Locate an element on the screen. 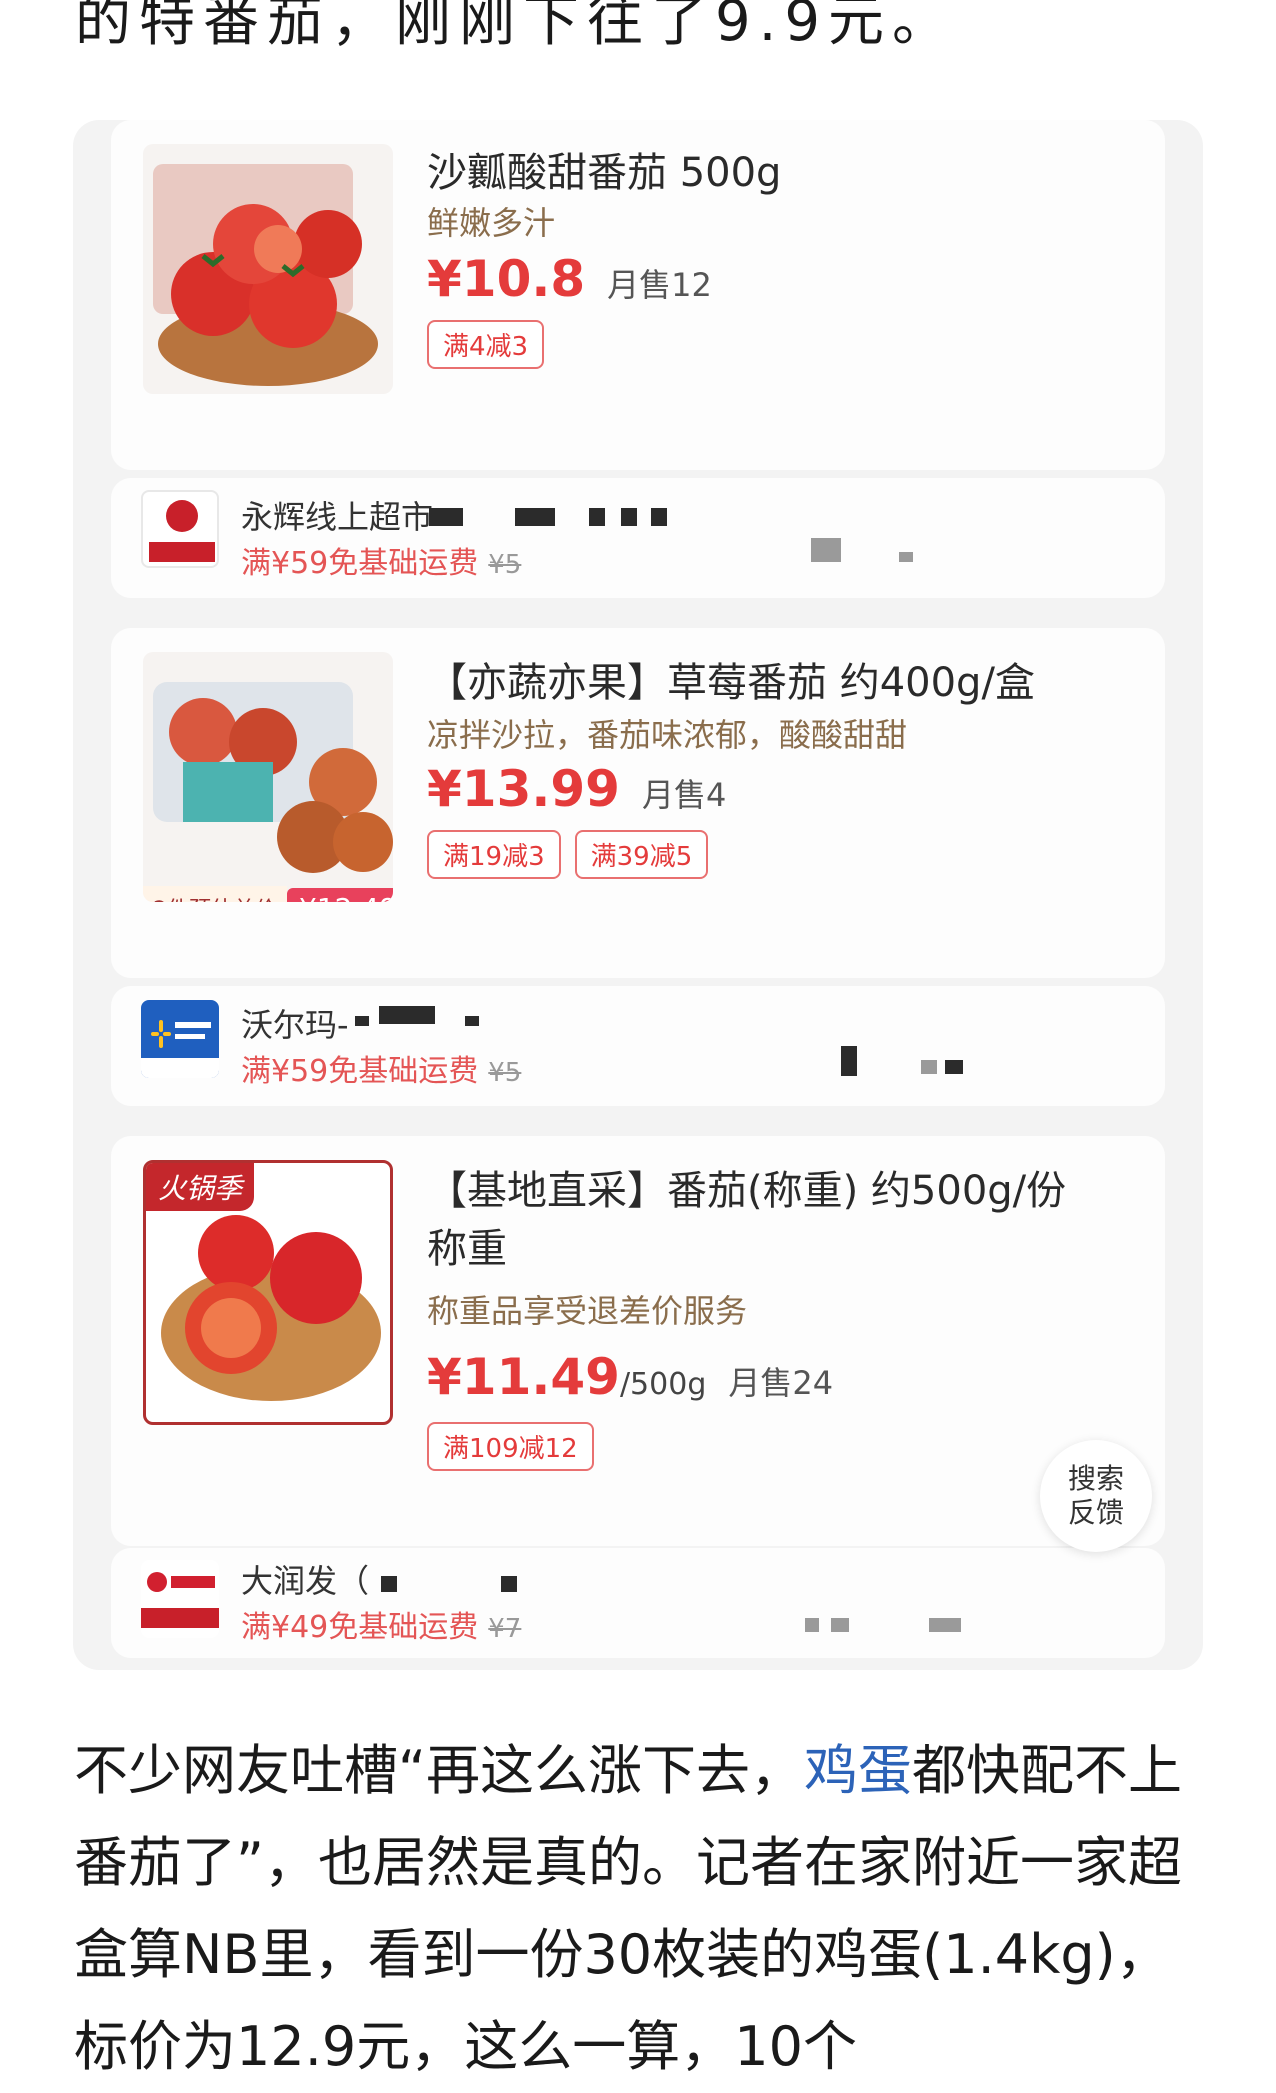 The height and width of the screenshot is (2093, 1276). feedback-label-2: 反馈 is located at coordinates (1095, 1512).